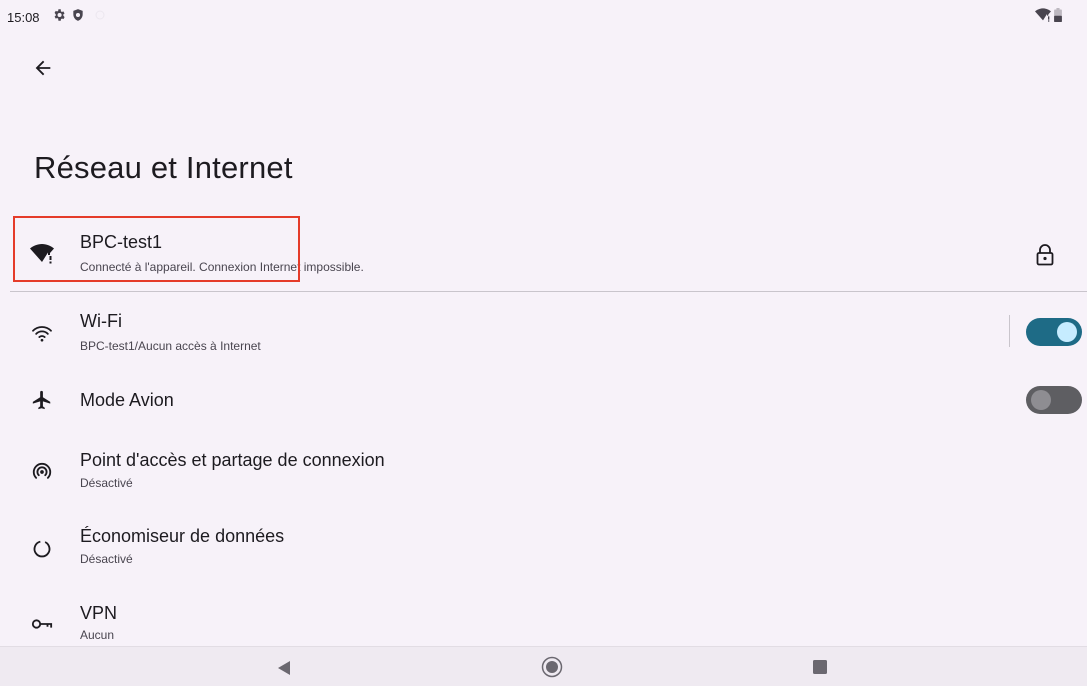 The image size is (1087, 686). Describe the element at coordinates (78, 15) in the screenshot. I see `shield-icon` at that location.